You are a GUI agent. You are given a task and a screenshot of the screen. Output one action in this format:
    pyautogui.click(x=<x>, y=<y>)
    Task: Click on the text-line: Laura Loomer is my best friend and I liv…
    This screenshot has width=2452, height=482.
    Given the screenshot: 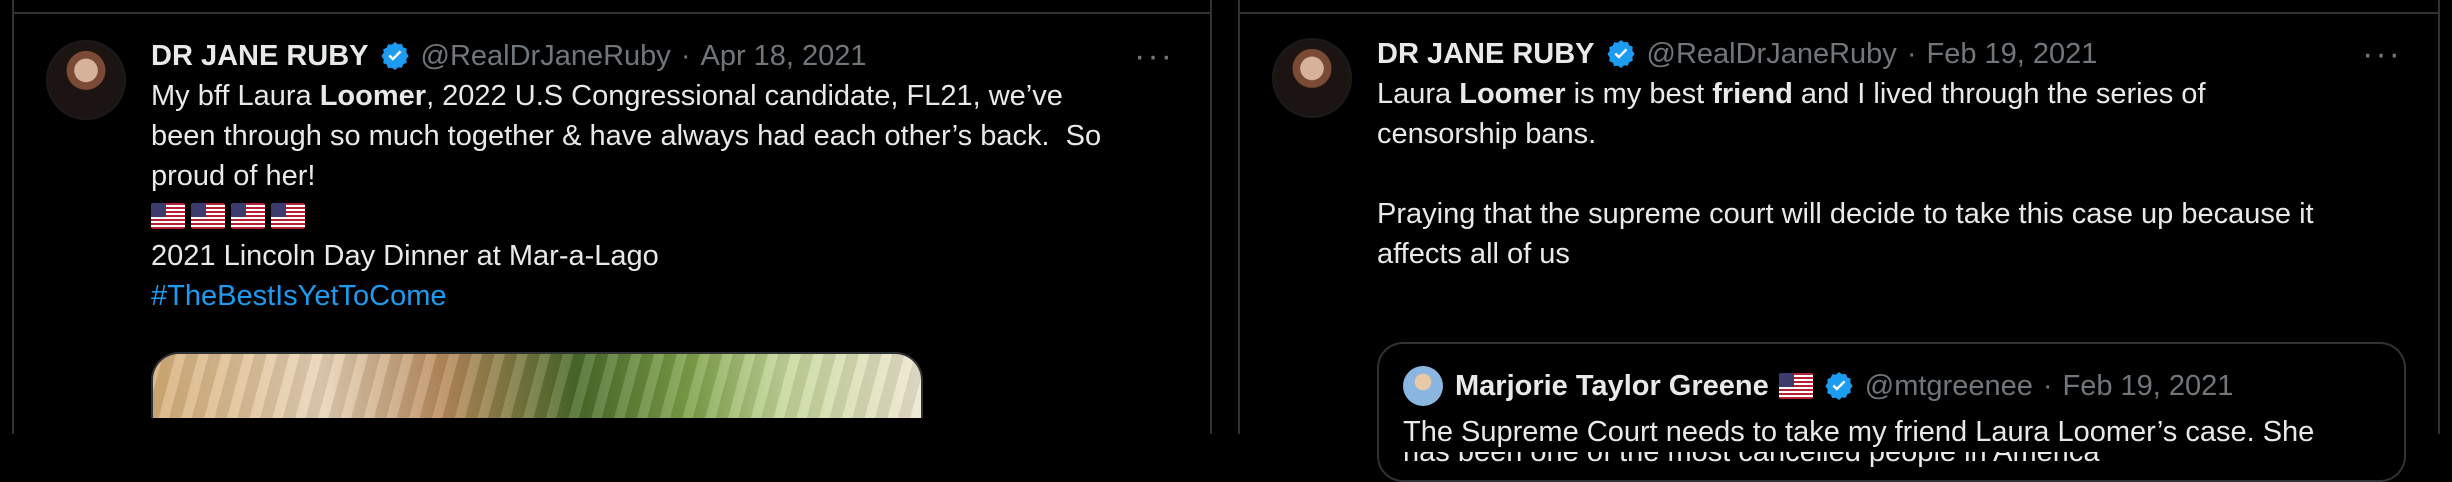 What is the action you would take?
    pyautogui.click(x=1891, y=94)
    